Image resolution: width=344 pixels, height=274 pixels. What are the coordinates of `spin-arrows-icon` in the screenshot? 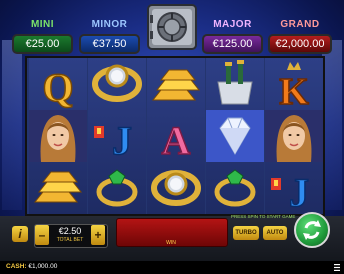 It's located at (312, 230).